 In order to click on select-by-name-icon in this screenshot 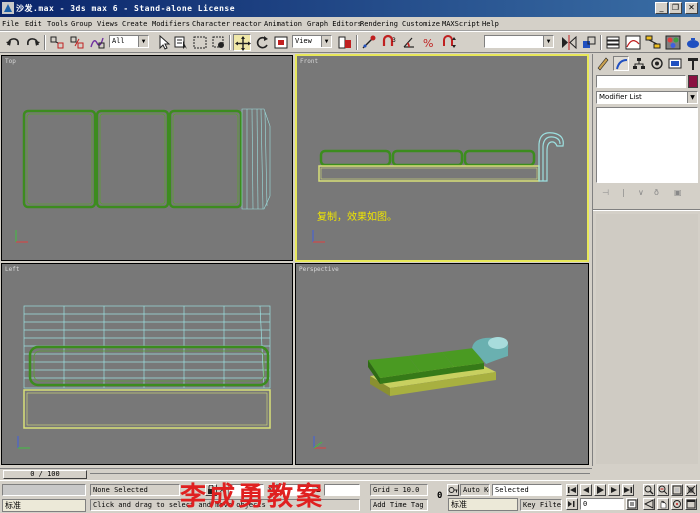, I will do `click(180, 42)`.